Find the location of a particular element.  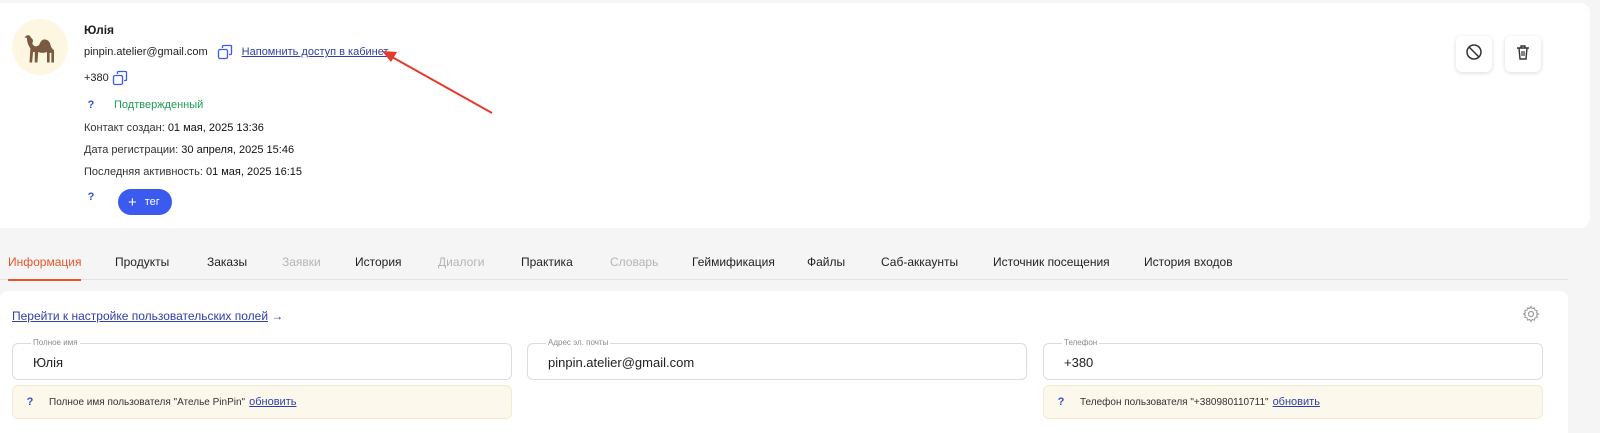

status-row: ? Подтвержденный is located at coordinates (144, 105).